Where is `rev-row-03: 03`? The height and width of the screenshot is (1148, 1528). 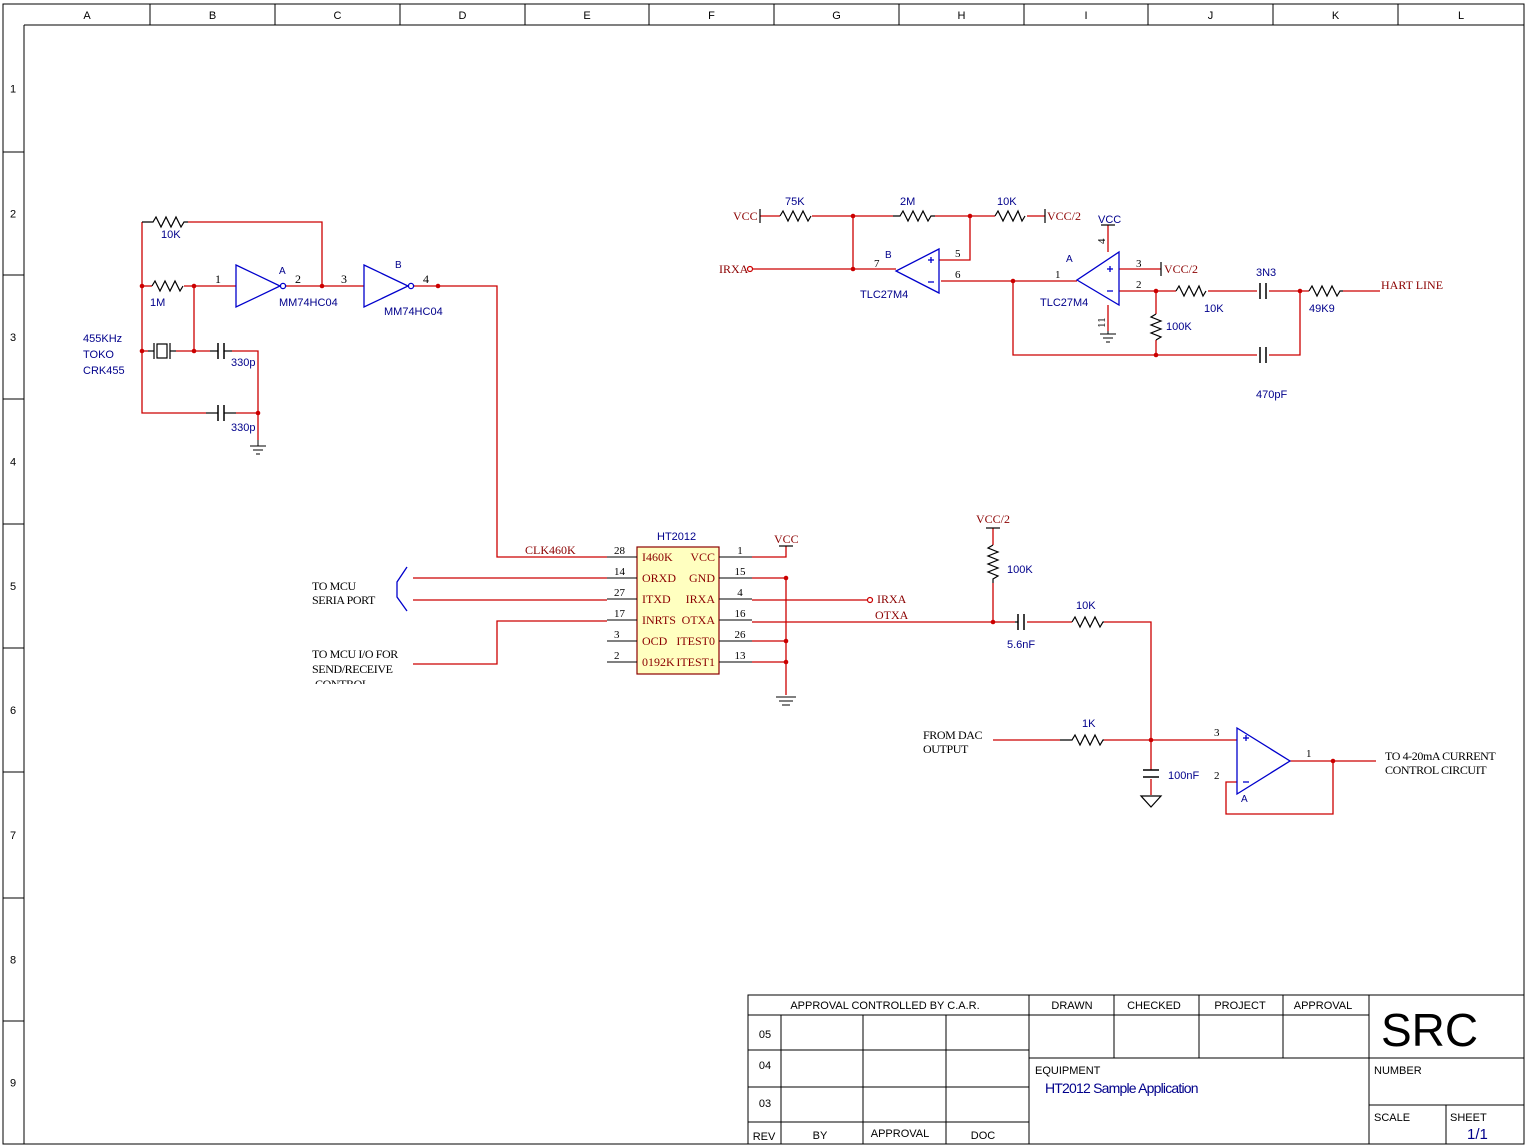 rev-row-03: 03 is located at coordinates (765, 1104).